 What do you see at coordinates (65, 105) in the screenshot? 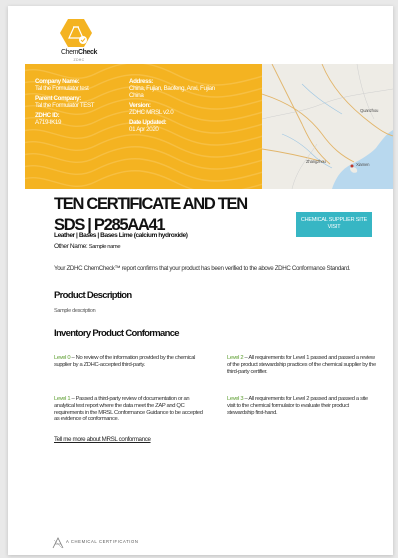
I see `parent-company-value: Tal the Formulator TEST` at bounding box center [65, 105].